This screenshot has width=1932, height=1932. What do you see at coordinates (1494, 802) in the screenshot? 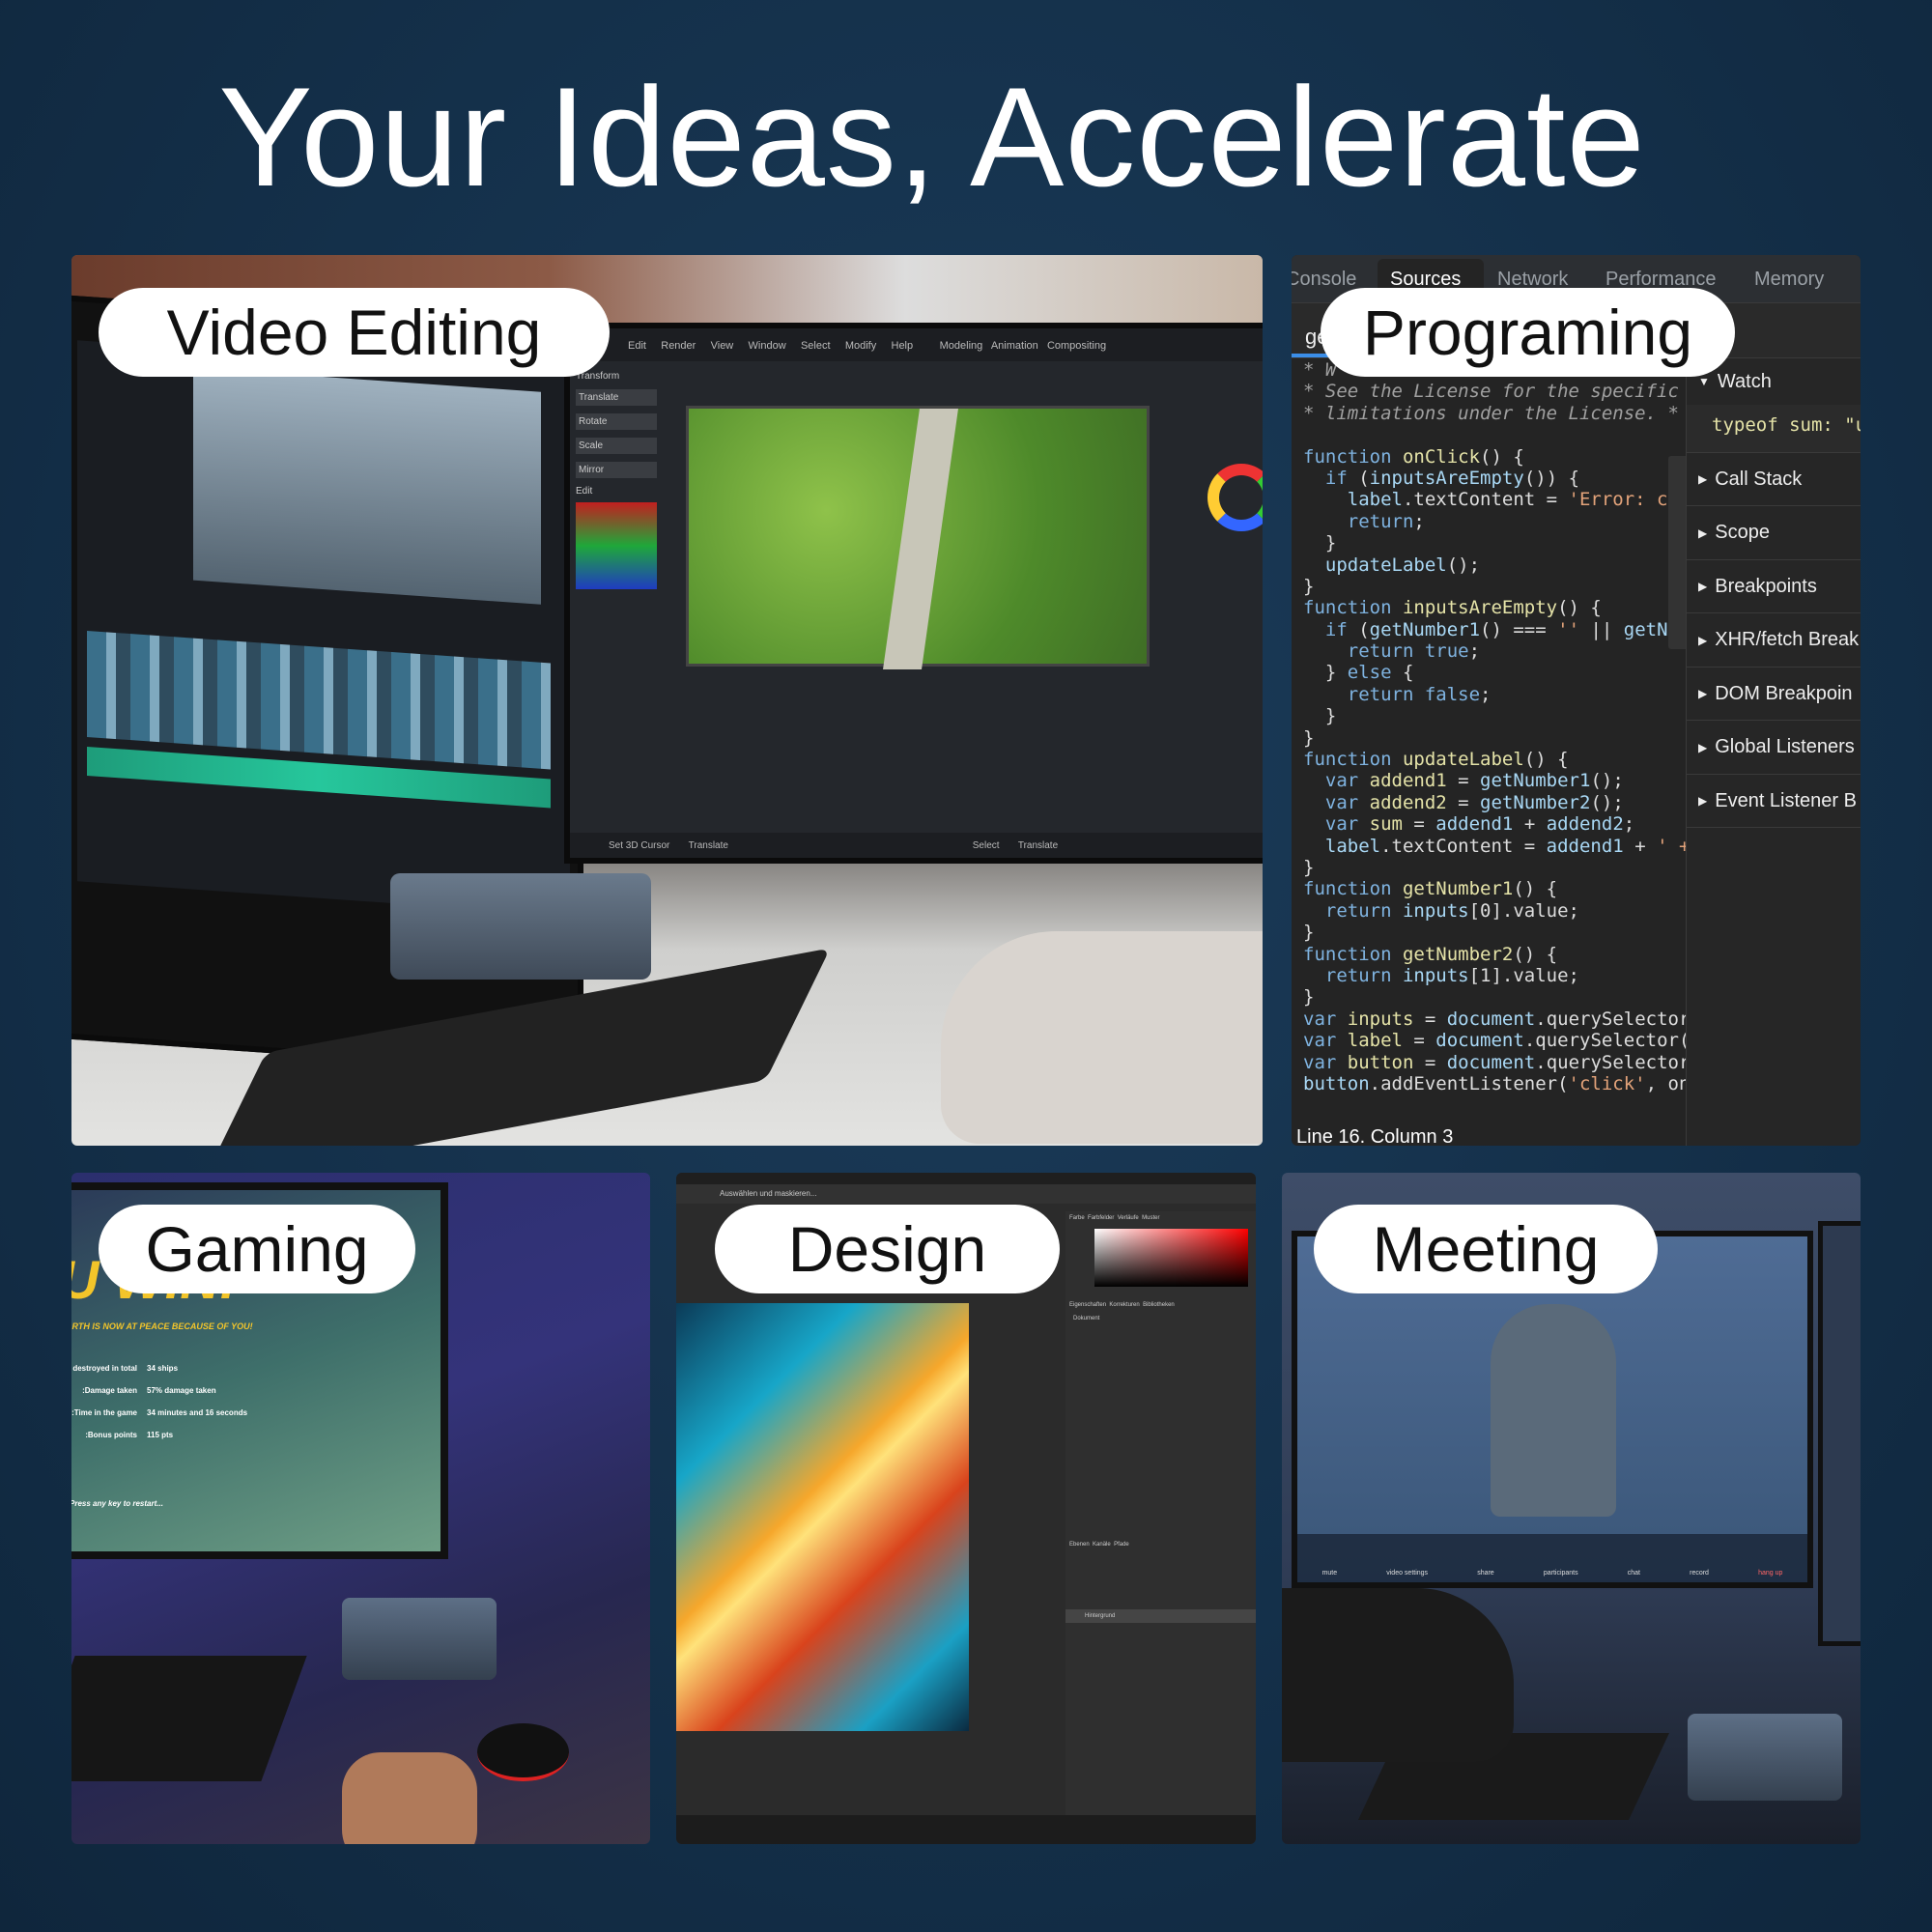
I see `code-line: var addend2 = getNumber2();` at bounding box center [1494, 802].